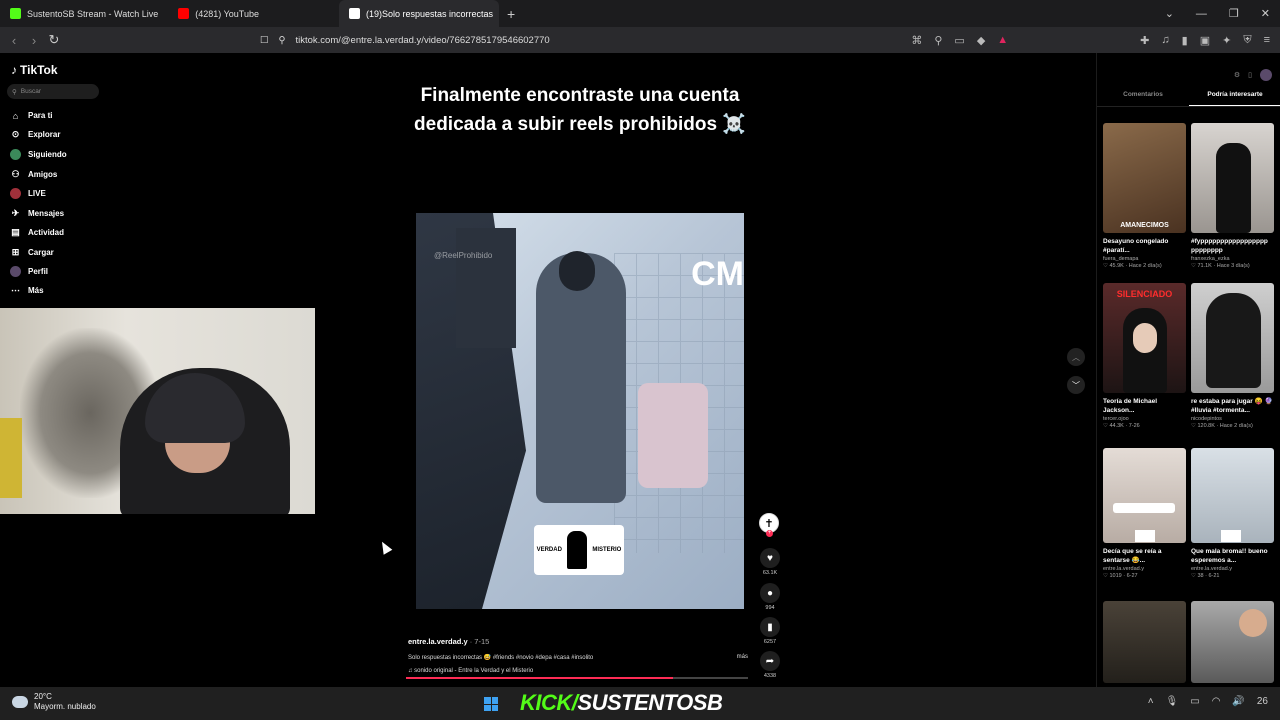 Image resolution: width=1280 pixels, height=720 pixels. Describe the element at coordinates (1002, 40) in the screenshot. I see `rewards-icon: ▲` at that location.